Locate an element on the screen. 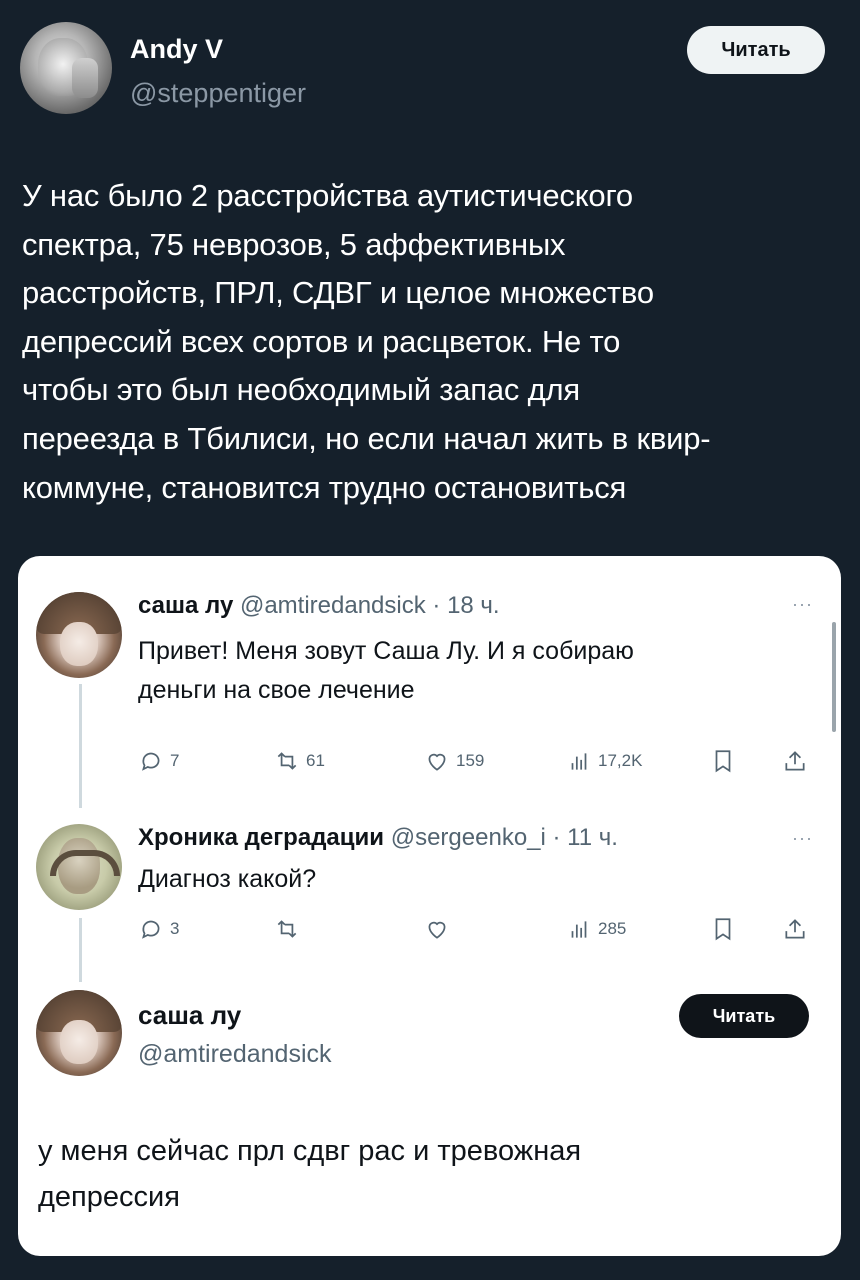  views-button: 285 is located at coordinates (596, 929).